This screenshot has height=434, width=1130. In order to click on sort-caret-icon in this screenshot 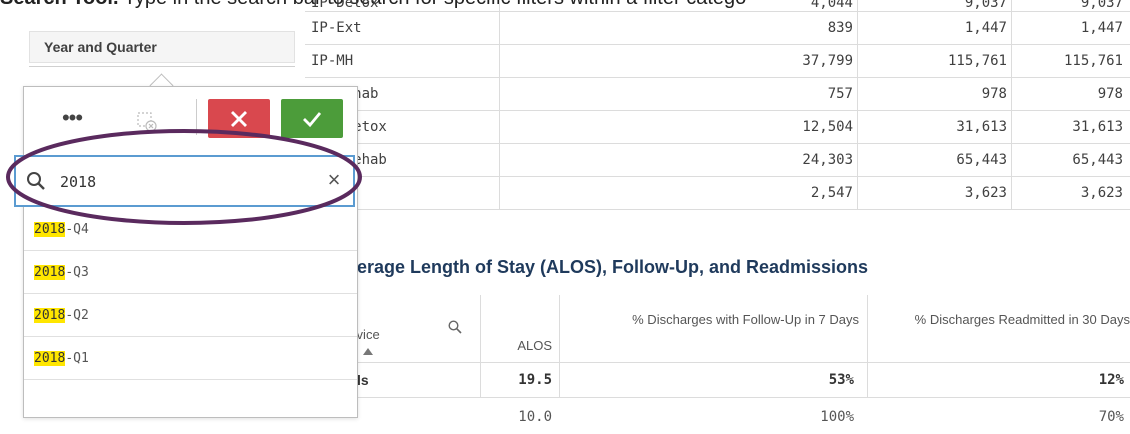, I will do `click(368, 351)`.